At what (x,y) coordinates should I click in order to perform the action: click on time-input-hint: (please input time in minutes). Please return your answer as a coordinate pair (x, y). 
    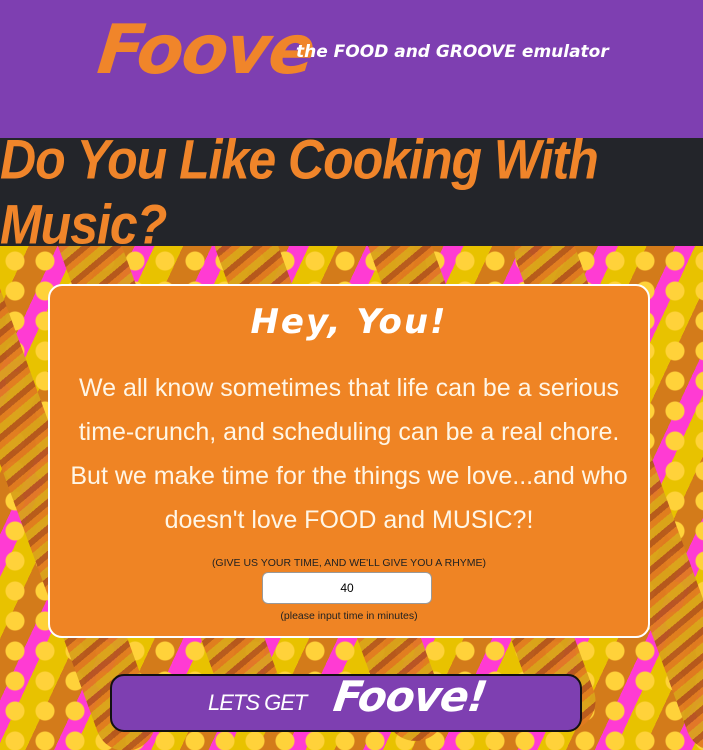
    Looking at the image, I should click on (349, 616).